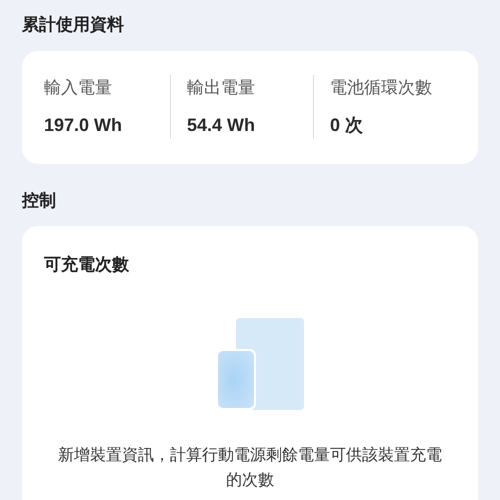 This screenshot has height=500, width=500. I want to click on stat-label: 輸入電量, so click(78, 87).